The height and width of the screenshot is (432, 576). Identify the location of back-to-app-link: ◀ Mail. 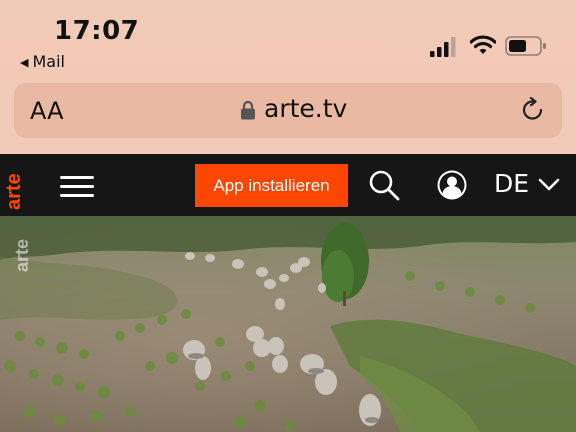
(42, 61).